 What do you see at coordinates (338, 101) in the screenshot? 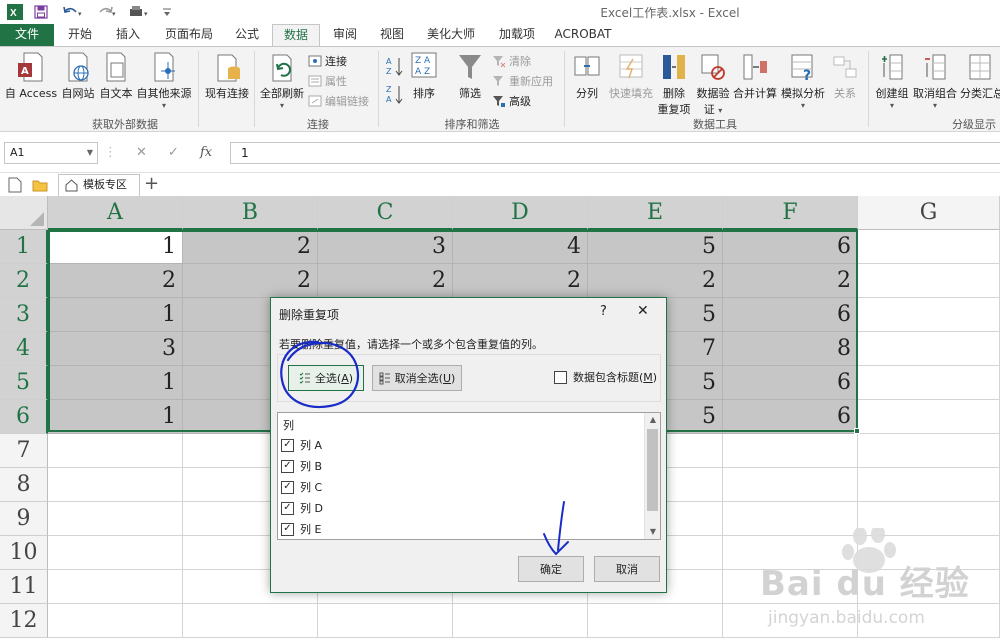
I see `edit-links-button: 编辑链接` at bounding box center [338, 101].